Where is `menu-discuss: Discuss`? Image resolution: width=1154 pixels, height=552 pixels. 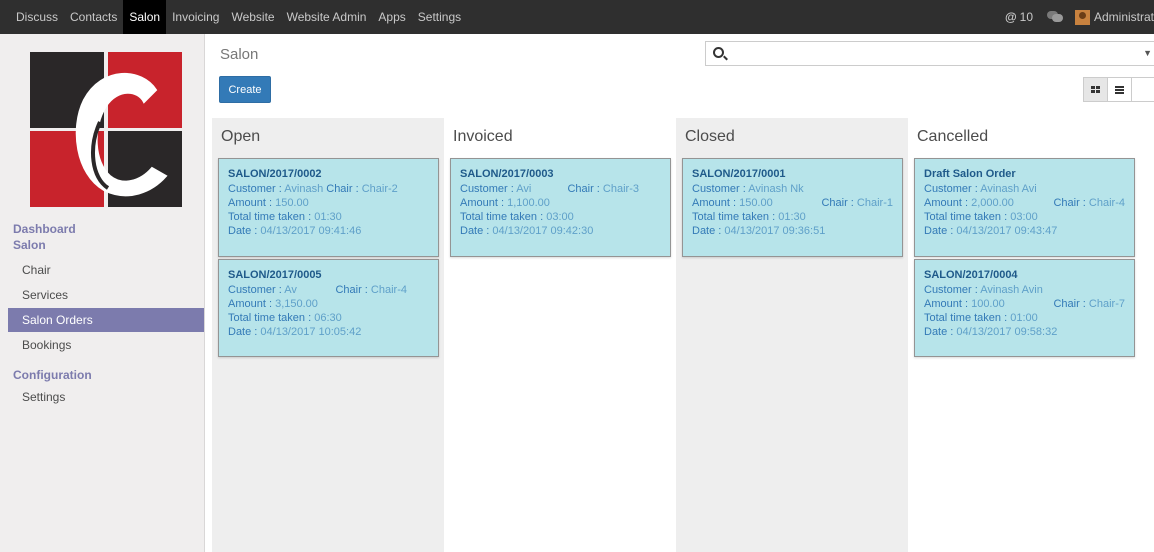
menu-discuss: Discuss is located at coordinates (37, 17).